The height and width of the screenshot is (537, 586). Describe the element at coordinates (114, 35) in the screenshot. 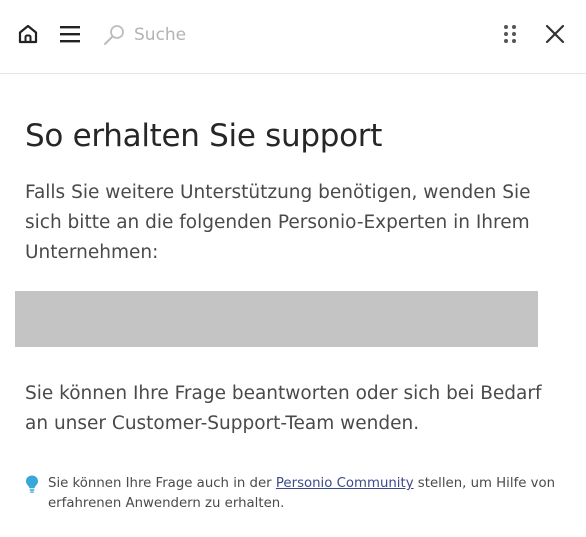

I see `search-icon` at that location.